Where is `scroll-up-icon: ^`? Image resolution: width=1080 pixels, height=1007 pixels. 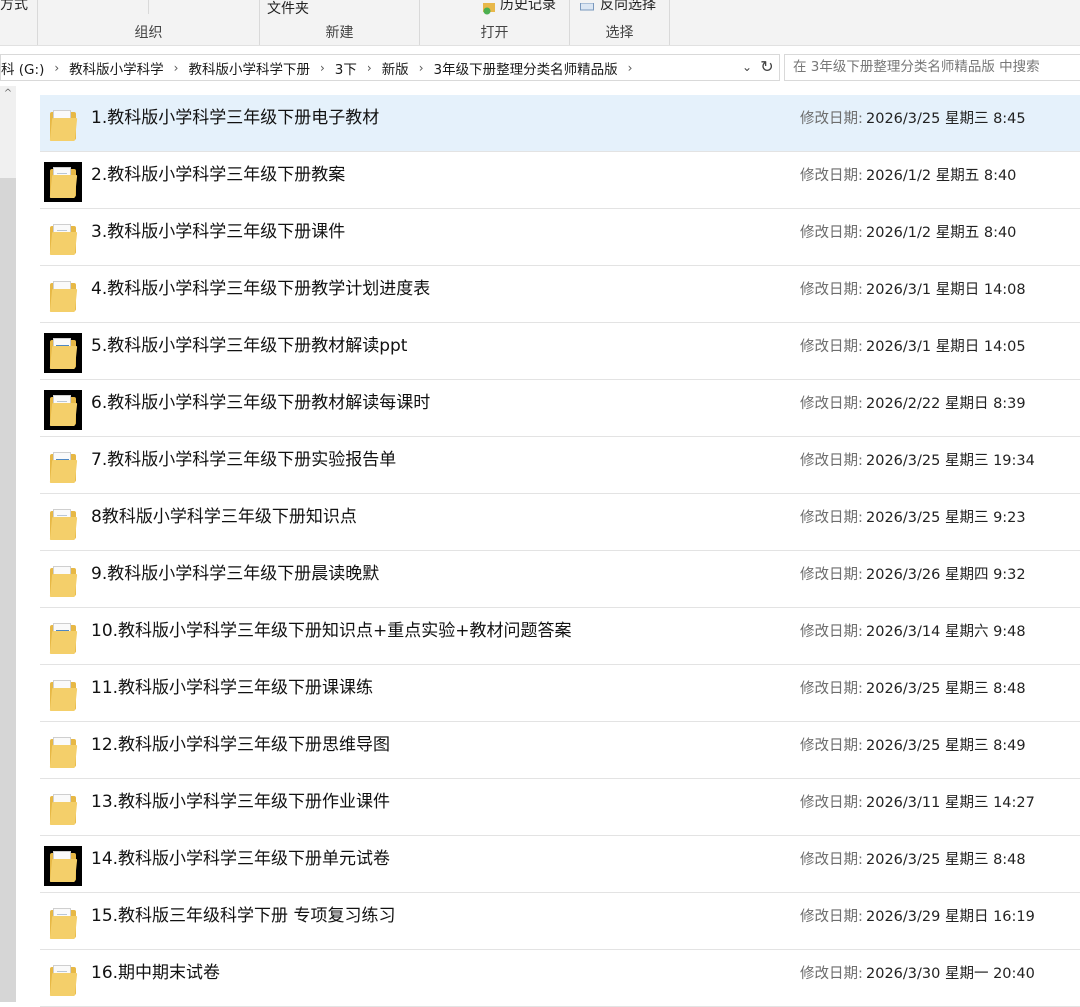 scroll-up-icon: ^ is located at coordinates (8, 95).